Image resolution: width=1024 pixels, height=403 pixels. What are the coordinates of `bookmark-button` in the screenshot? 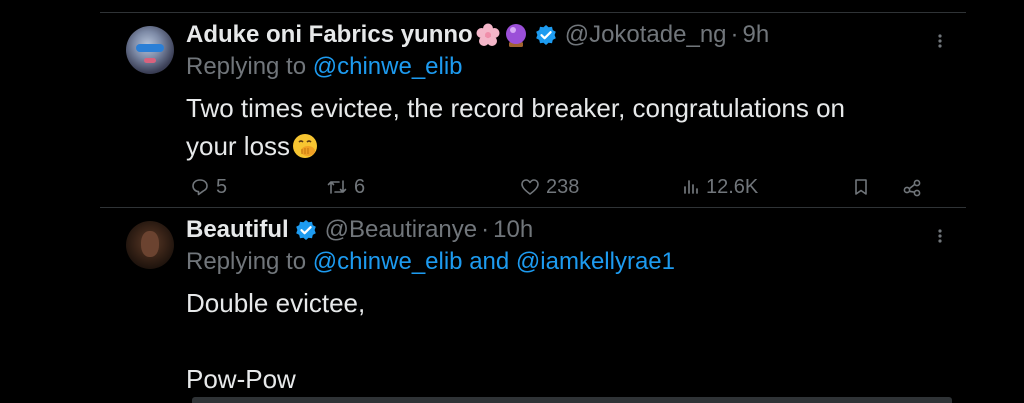 It's located at (861, 187).